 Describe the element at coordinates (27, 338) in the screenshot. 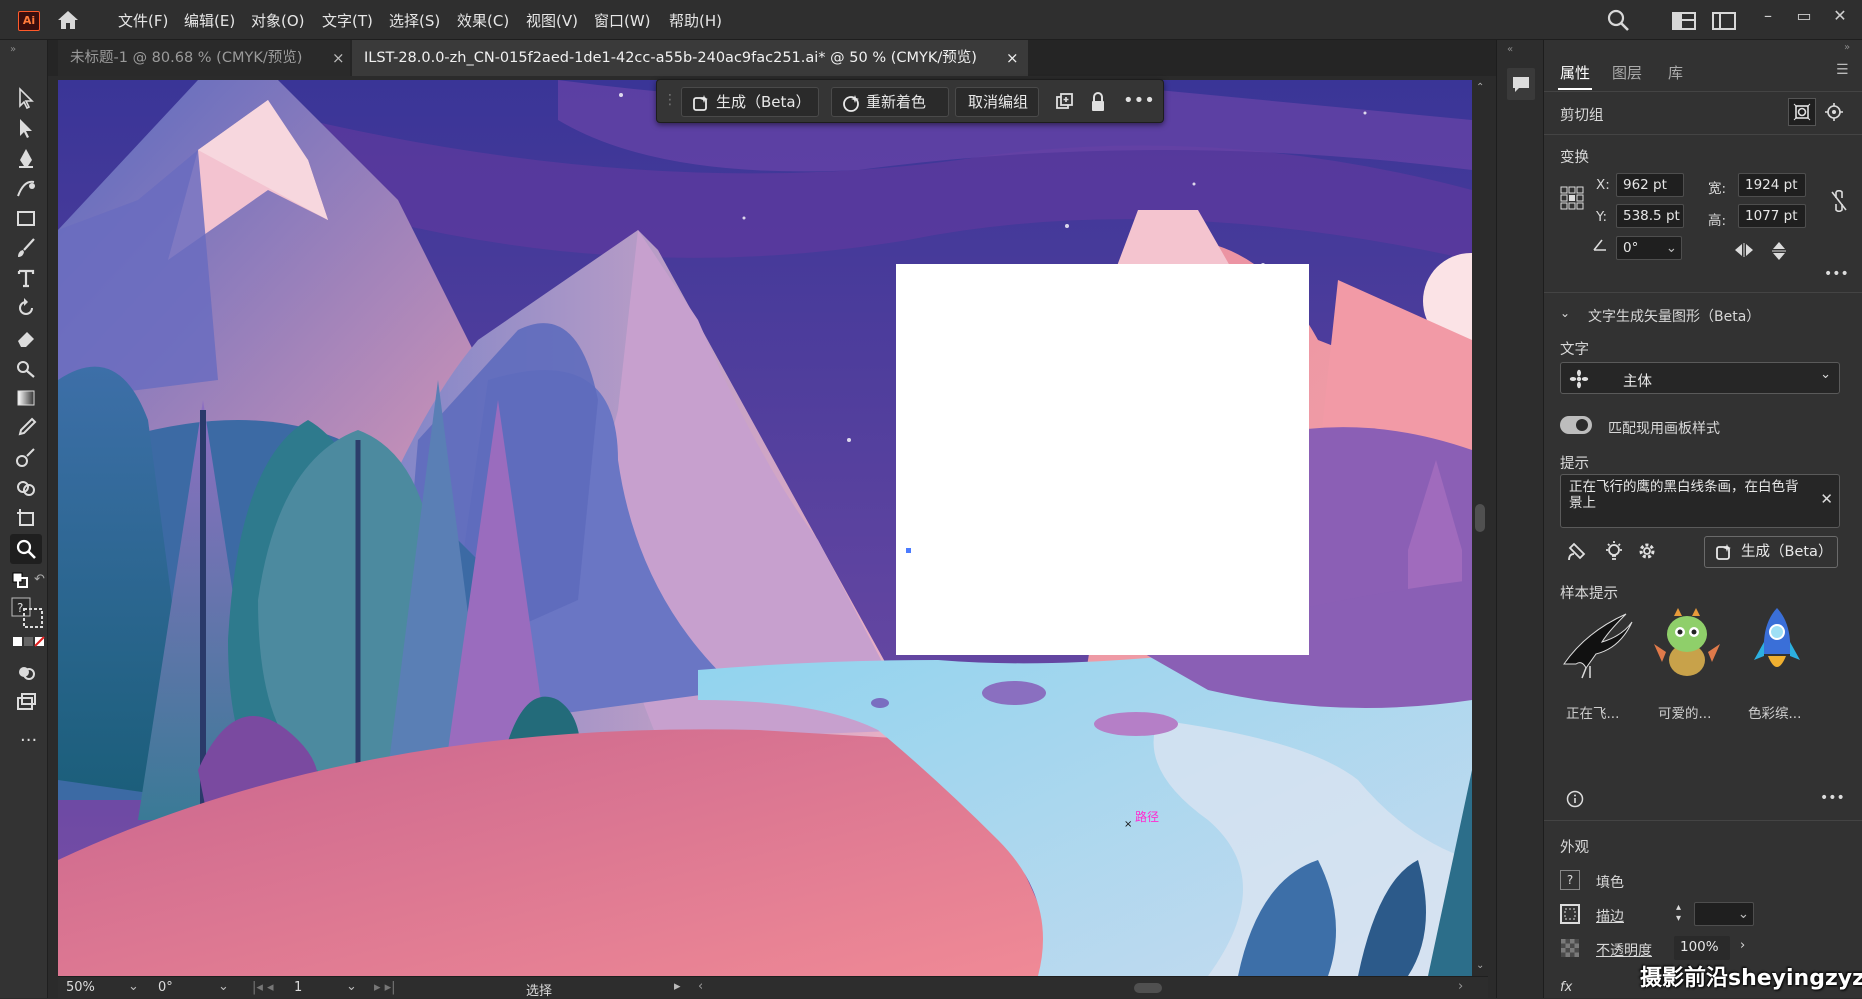

I see `eraser-tool-icon` at that location.